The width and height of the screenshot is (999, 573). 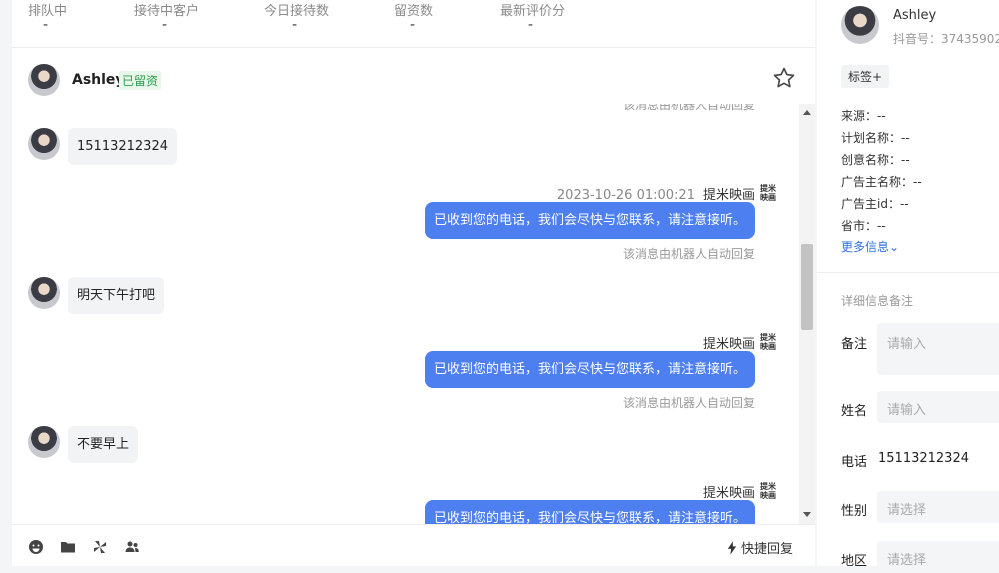 I want to click on pinwheel-icon, so click(x=100, y=547).